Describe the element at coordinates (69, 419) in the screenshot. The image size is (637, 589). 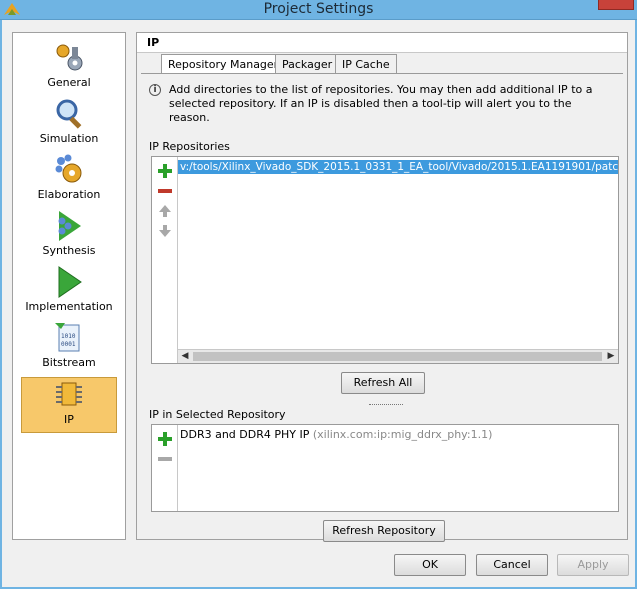
I see `nav-label-ip: IP` at that location.